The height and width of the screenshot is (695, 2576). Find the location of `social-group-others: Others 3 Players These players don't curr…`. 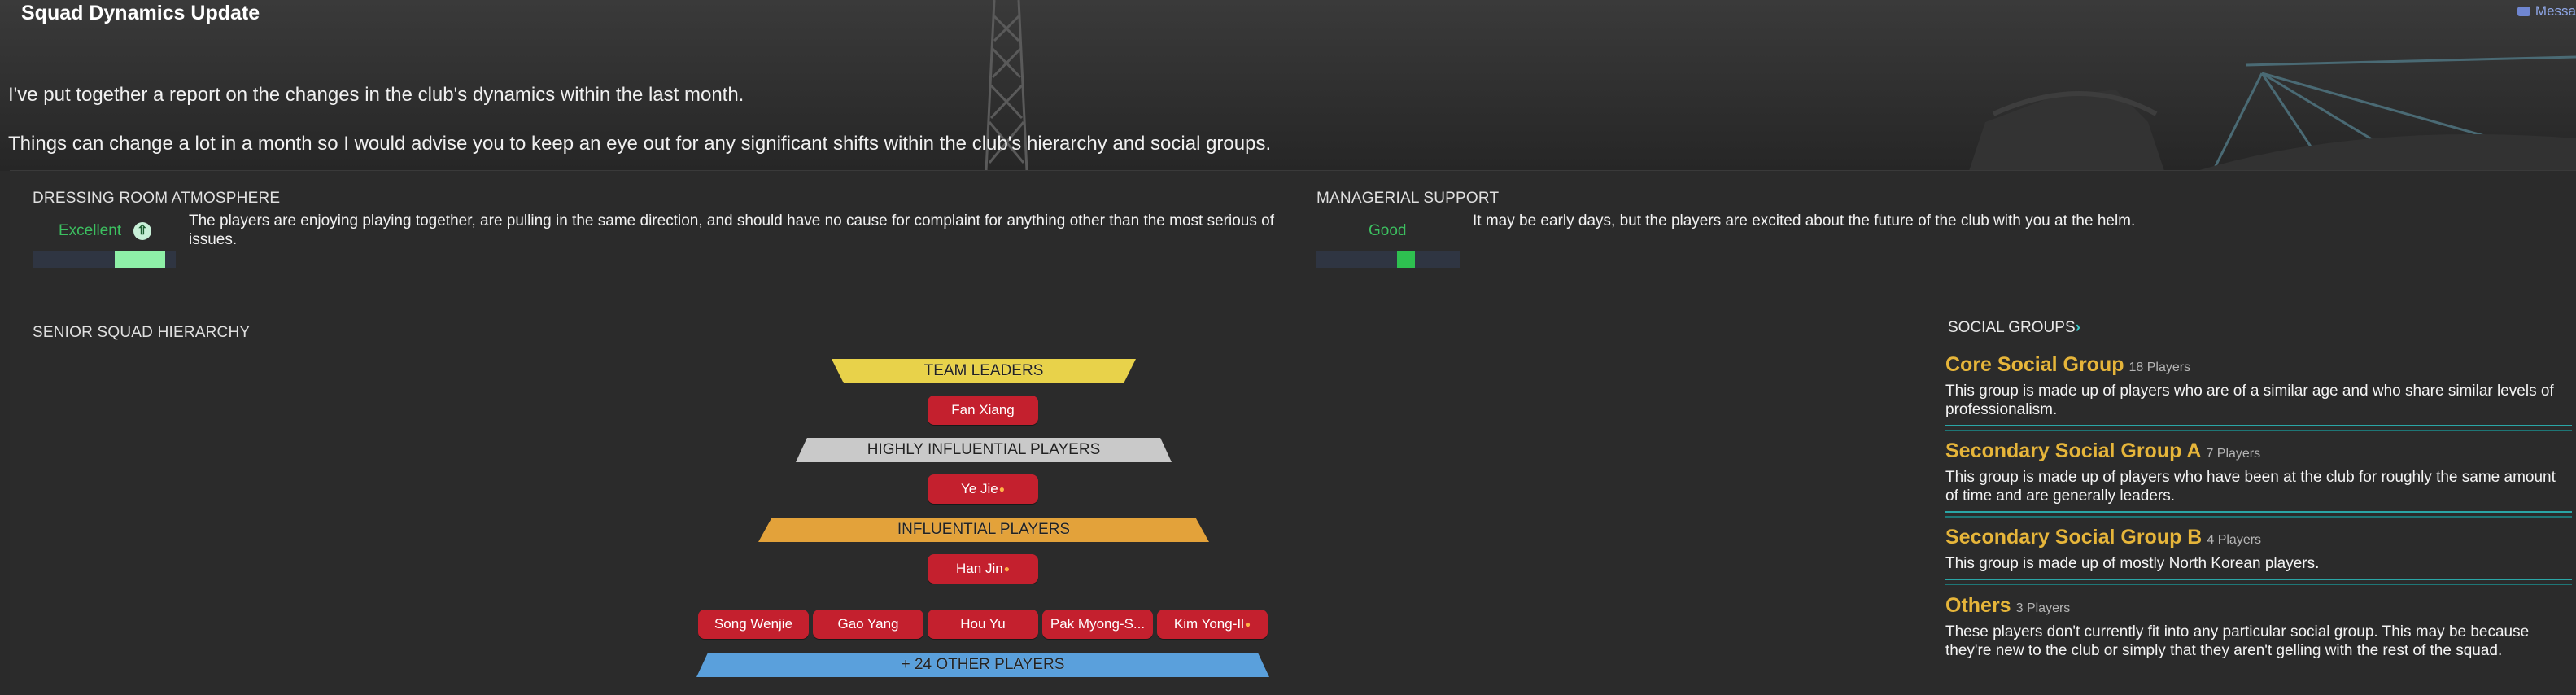

social-group-others: Others 3 Players These players don't curr… is located at coordinates (2258, 627).